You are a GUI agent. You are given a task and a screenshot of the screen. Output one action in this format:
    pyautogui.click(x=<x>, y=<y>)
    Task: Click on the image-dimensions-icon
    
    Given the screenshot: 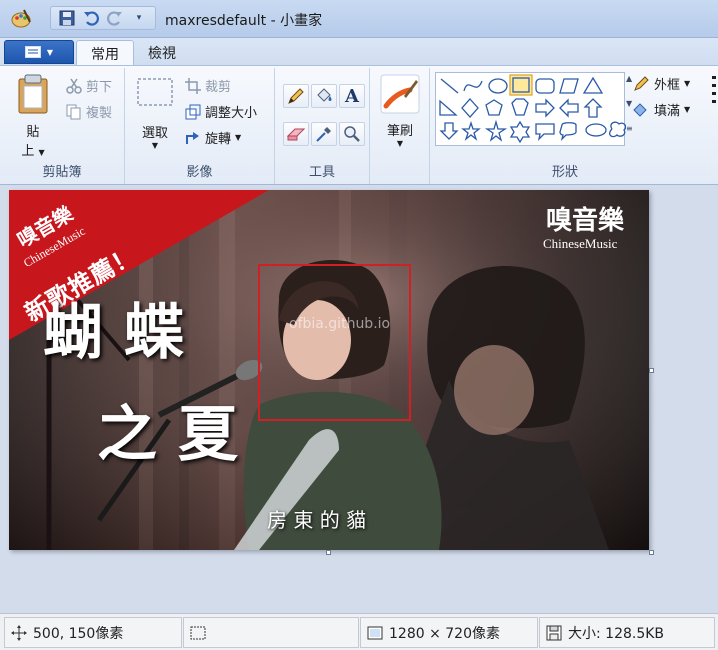 What is the action you would take?
    pyautogui.click(x=375, y=633)
    